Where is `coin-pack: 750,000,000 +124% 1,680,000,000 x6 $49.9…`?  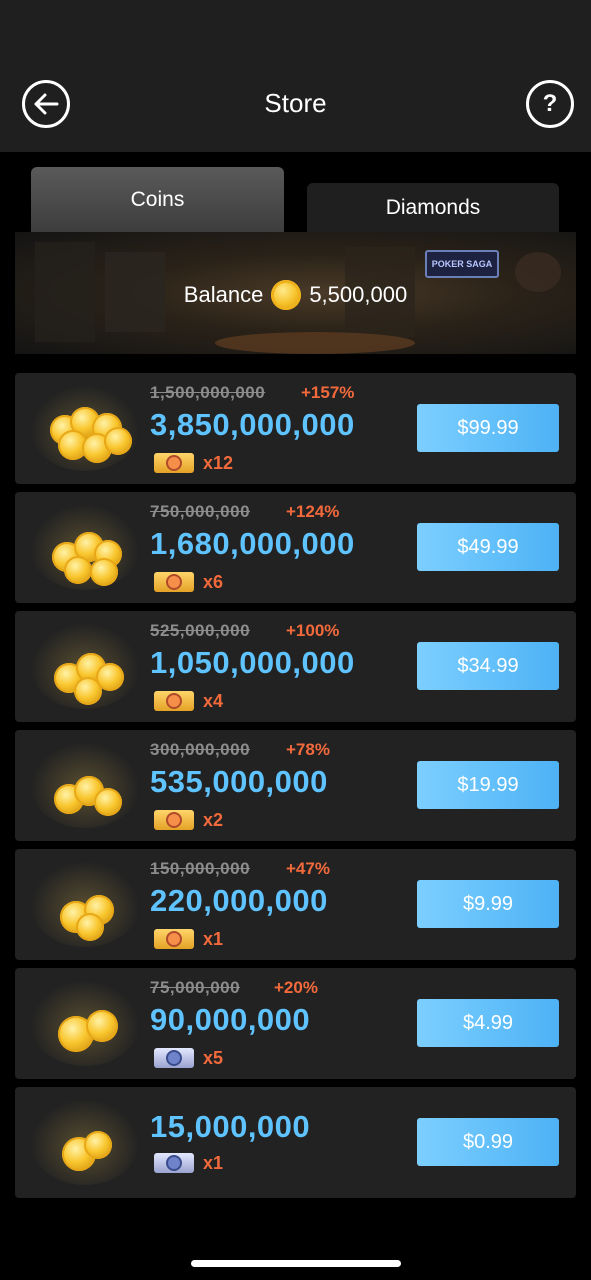 coin-pack: 750,000,000 +124% 1,680,000,000 x6 $49.9… is located at coordinates (295, 547).